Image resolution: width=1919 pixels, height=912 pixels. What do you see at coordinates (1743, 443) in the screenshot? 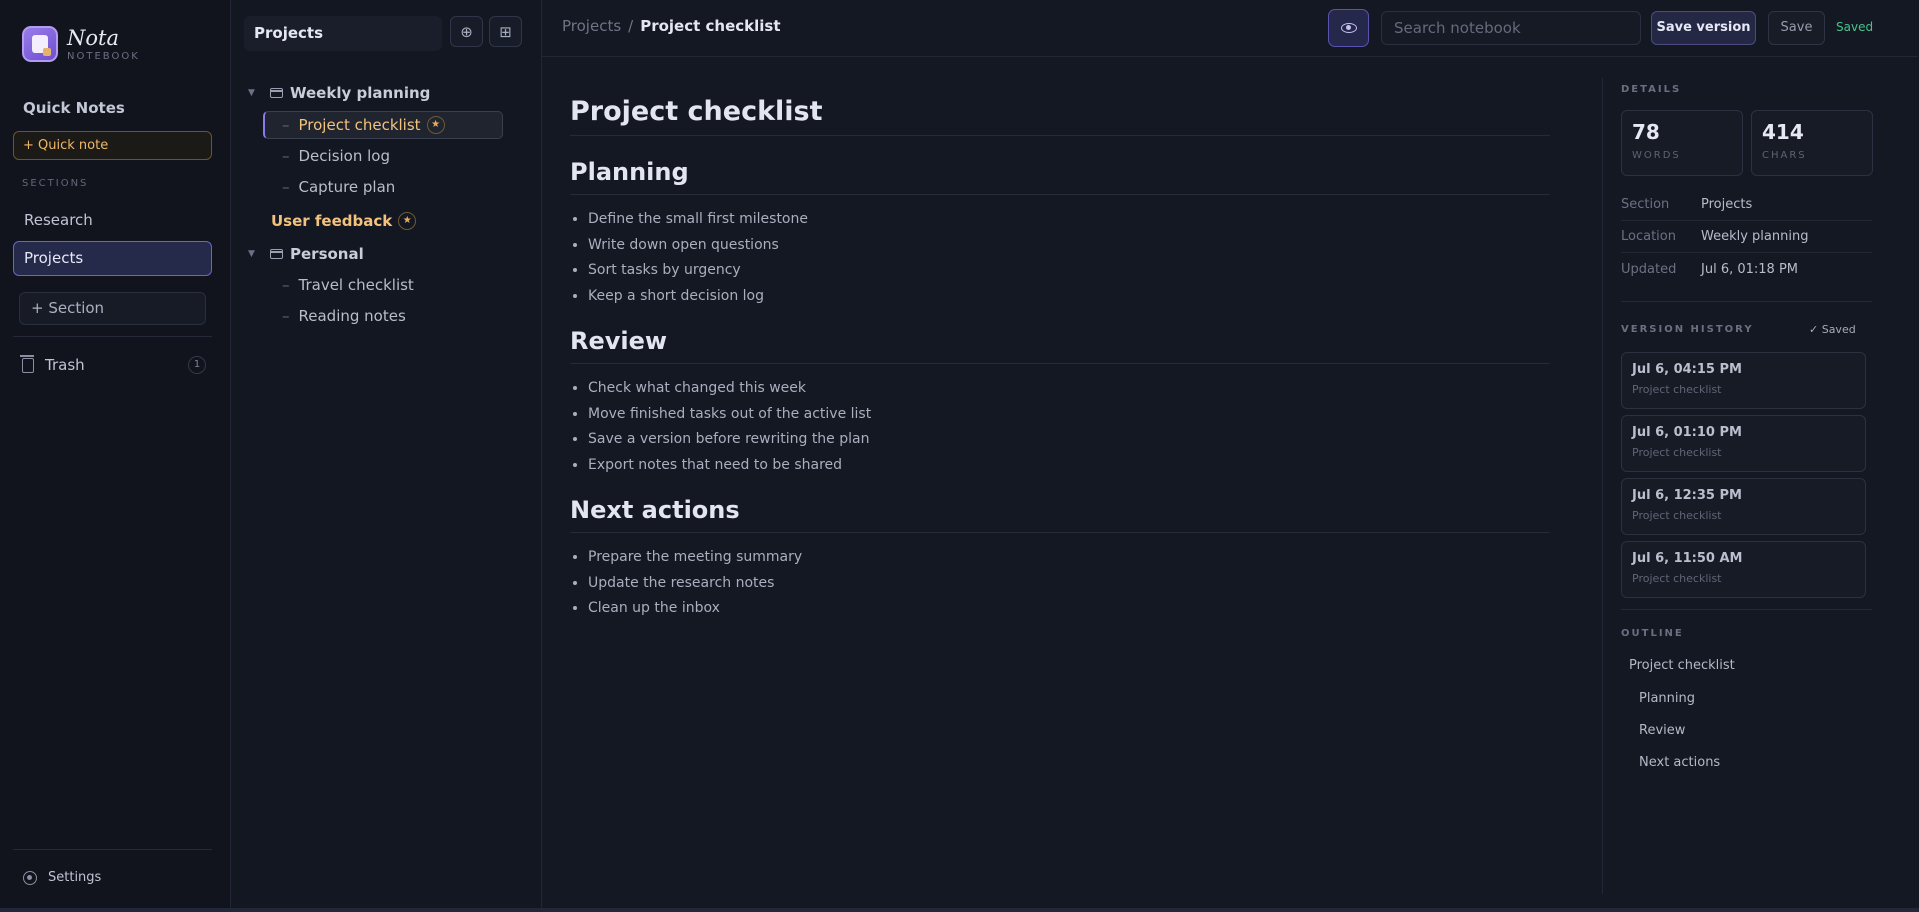
I see `version-item: Jul 6, 01:10 PM Project checklist` at bounding box center [1743, 443].